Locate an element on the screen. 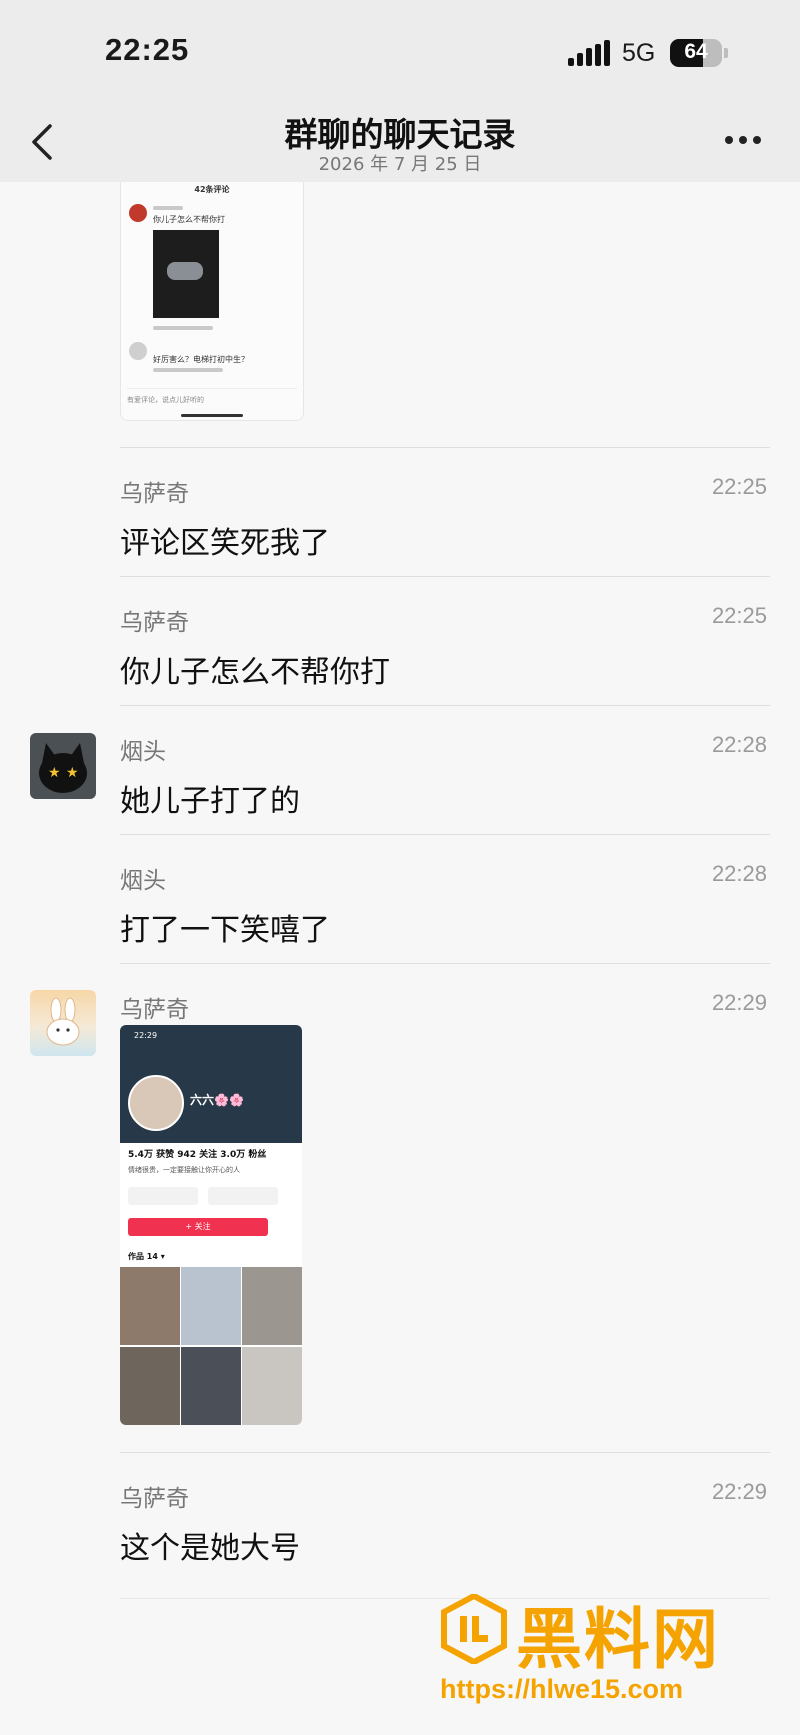  comment-input: 有爱评论，说点儿好听的 is located at coordinates (212, 401).